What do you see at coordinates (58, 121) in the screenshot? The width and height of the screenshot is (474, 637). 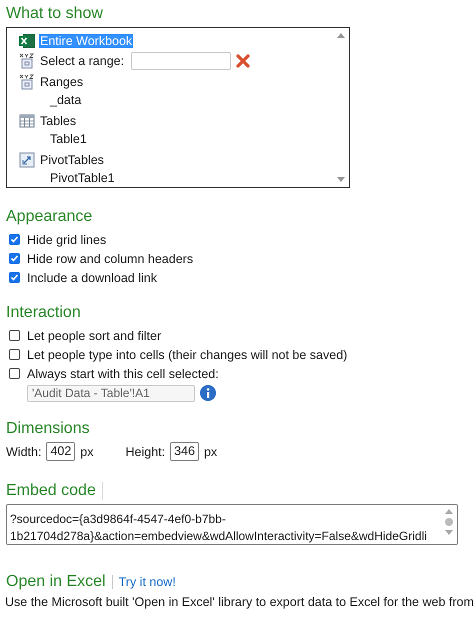 I see `tree-item: Tables` at bounding box center [58, 121].